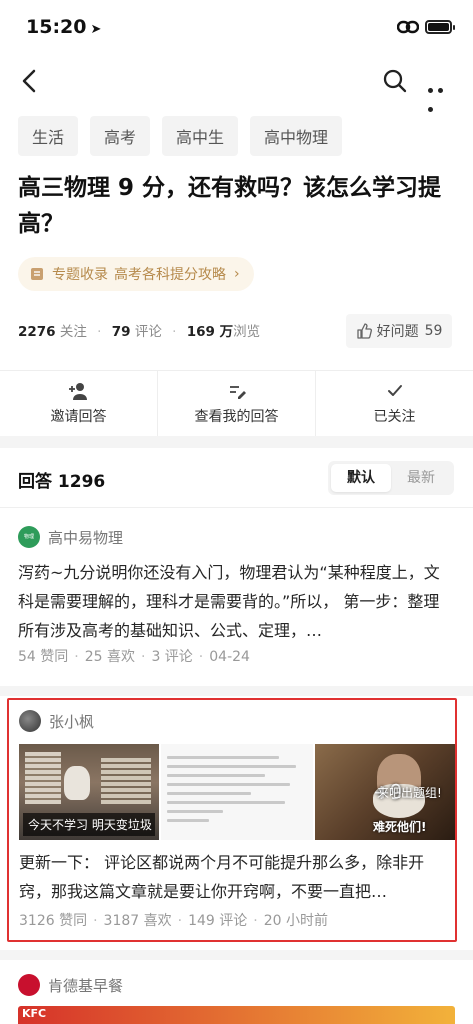  Describe the element at coordinates (229, 657) in the screenshot. I see `date: 04-24` at that location.